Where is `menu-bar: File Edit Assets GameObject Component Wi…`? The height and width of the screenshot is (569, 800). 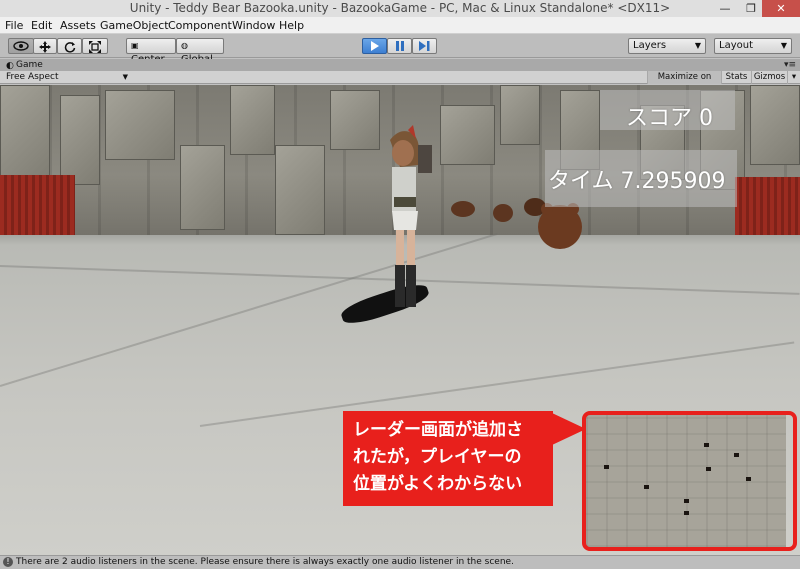
menu-bar: File Edit Assets GameObject Component Wi… is located at coordinates (400, 25).